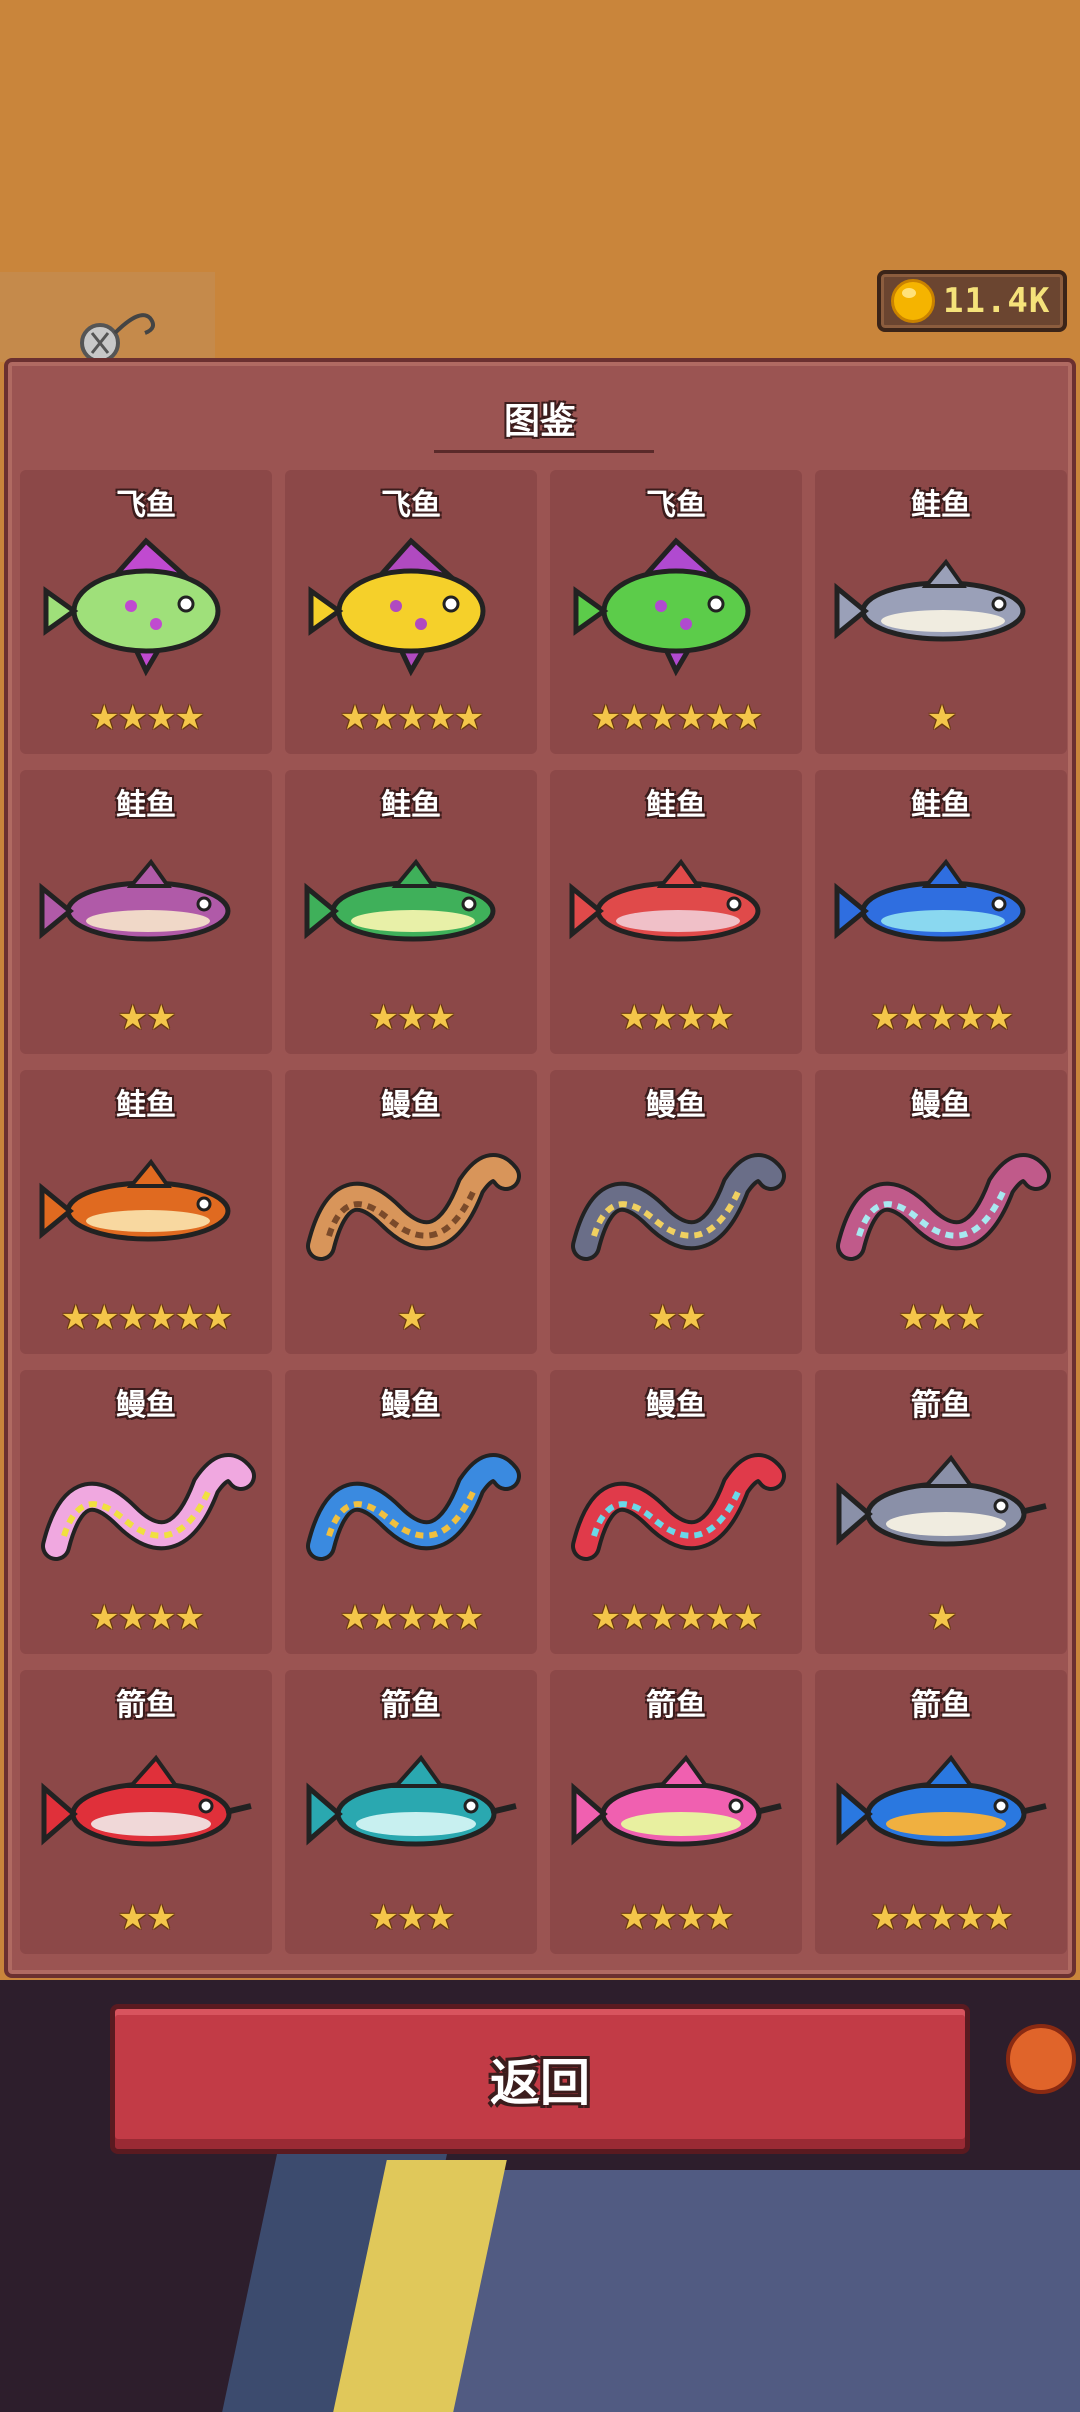  I want to click on currency-display: 11.4K, so click(972, 301).